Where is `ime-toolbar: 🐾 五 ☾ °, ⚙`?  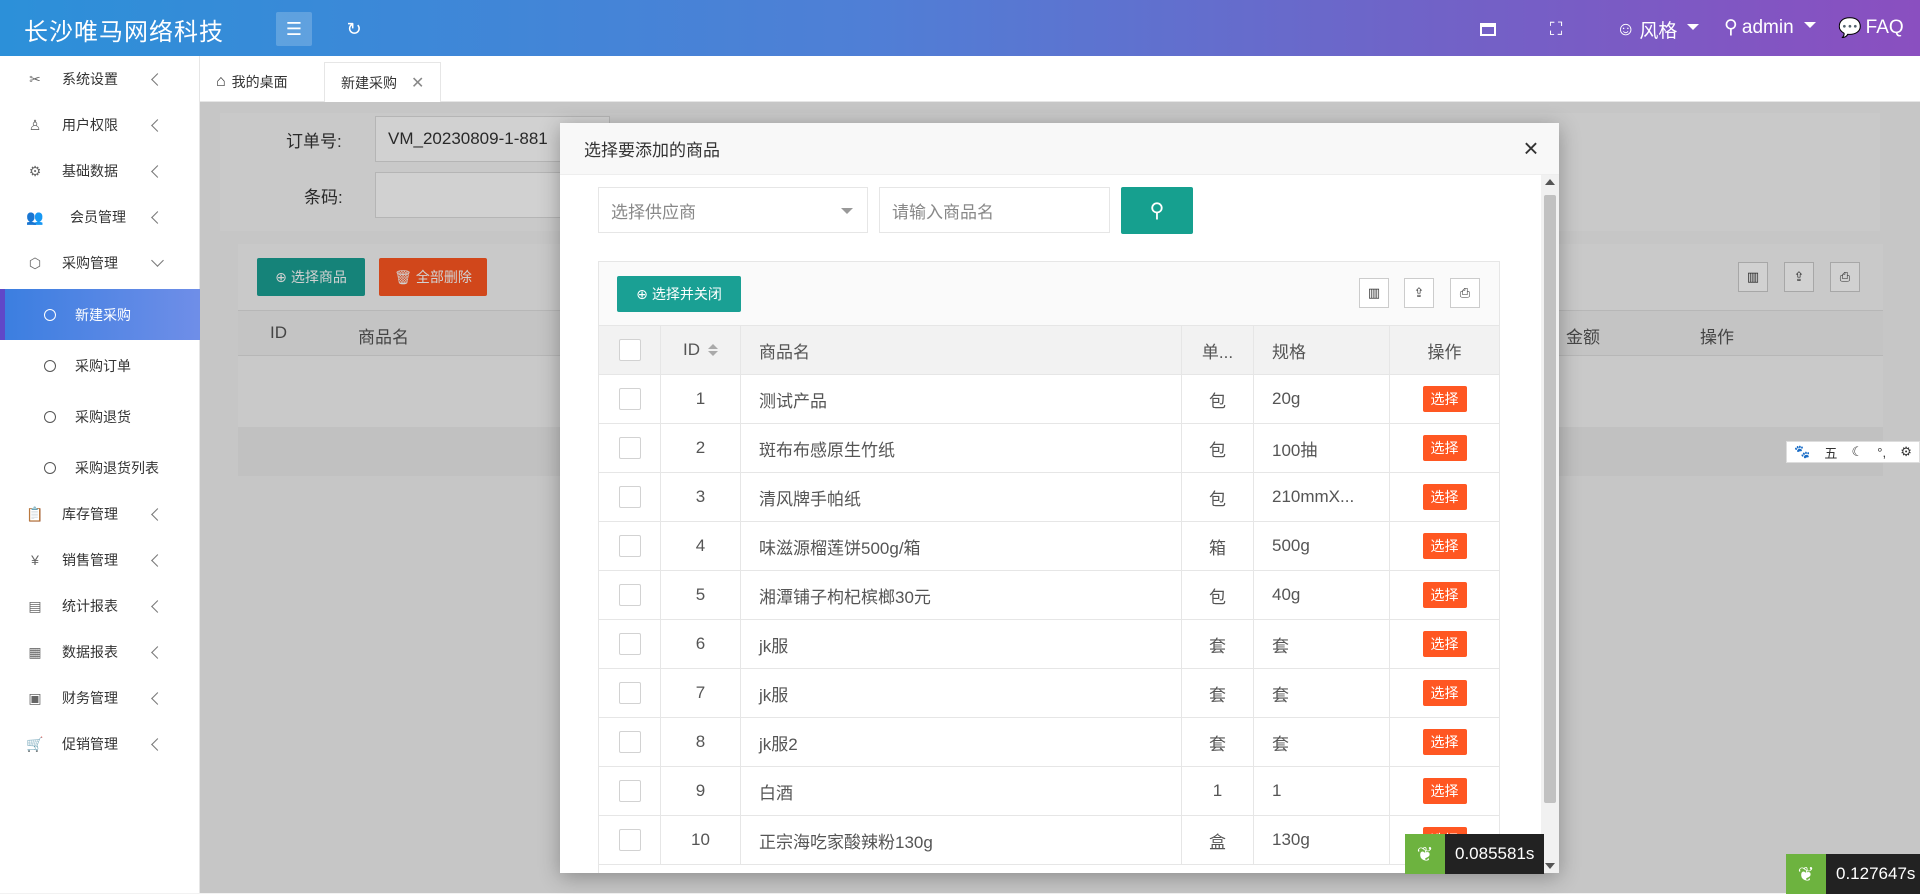
ime-toolbar: 🐾 五 ☾ °, ⚙ is located at coordinates (1853, 452).